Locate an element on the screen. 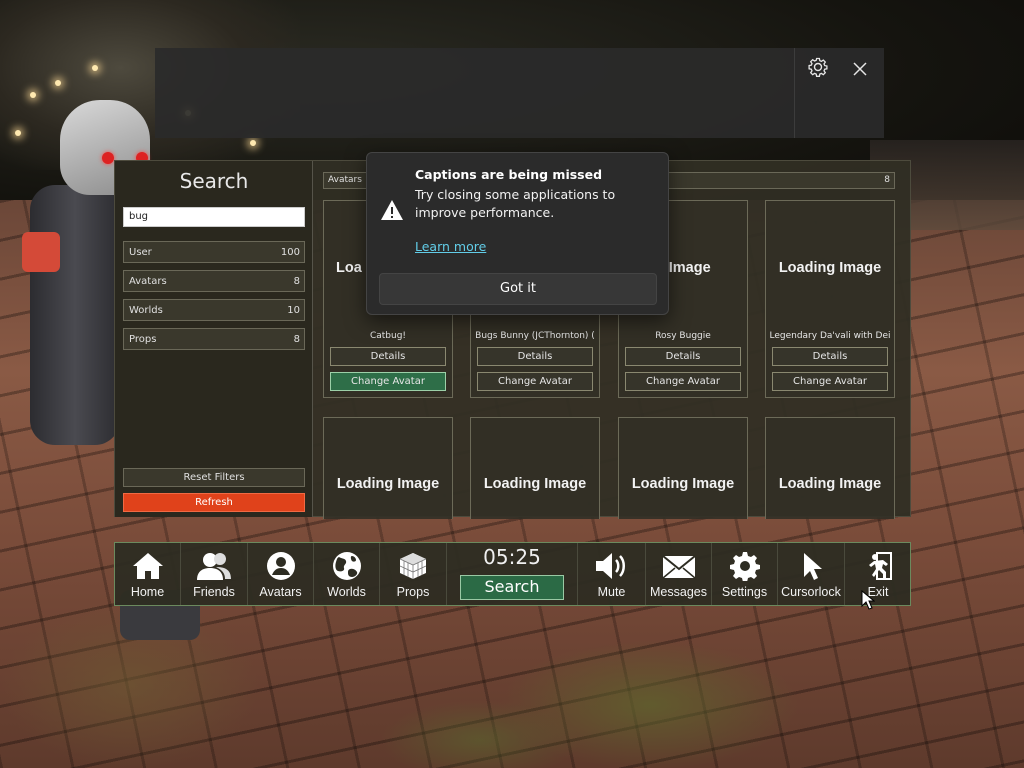  filter-count: 100 is located at coordinates (290, 252).